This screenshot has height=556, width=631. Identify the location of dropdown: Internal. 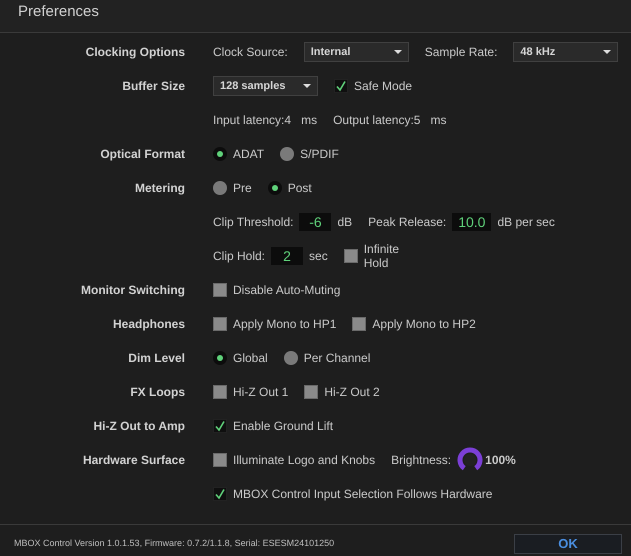
(356, 52).